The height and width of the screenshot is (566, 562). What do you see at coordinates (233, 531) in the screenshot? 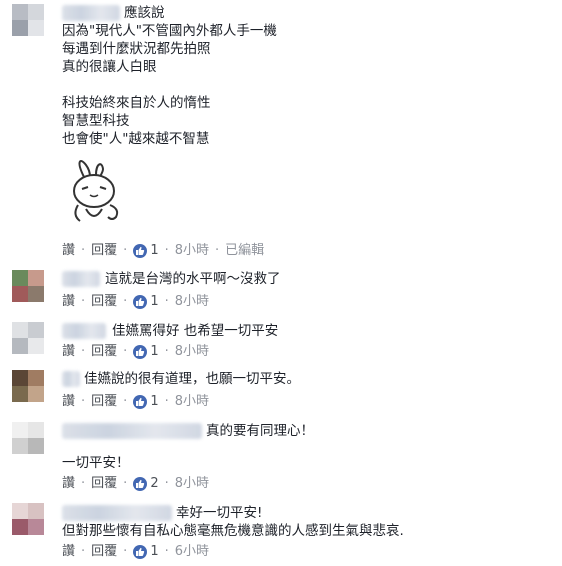
I see `comment-text-line: 但對那些懷有自私心態毫無危機意識的人感到生氣與悲哀.` at bounding box center [233, 531].